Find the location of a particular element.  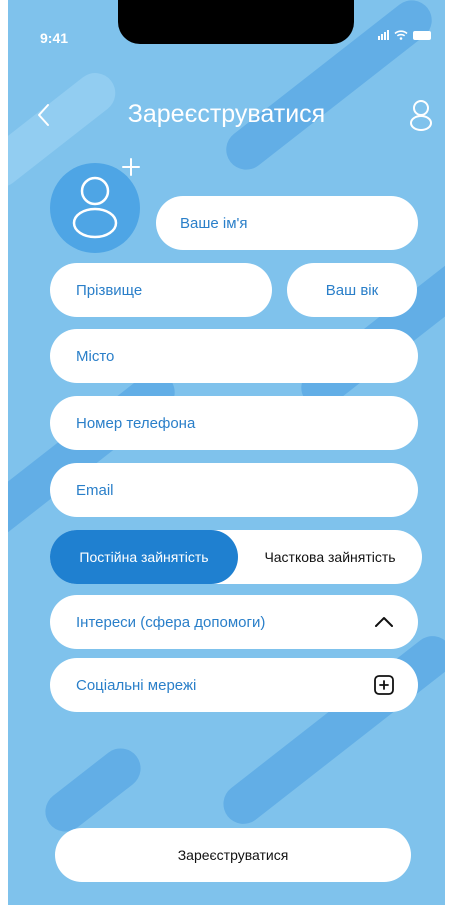

profile-icon is located at coordinates (421, 115).